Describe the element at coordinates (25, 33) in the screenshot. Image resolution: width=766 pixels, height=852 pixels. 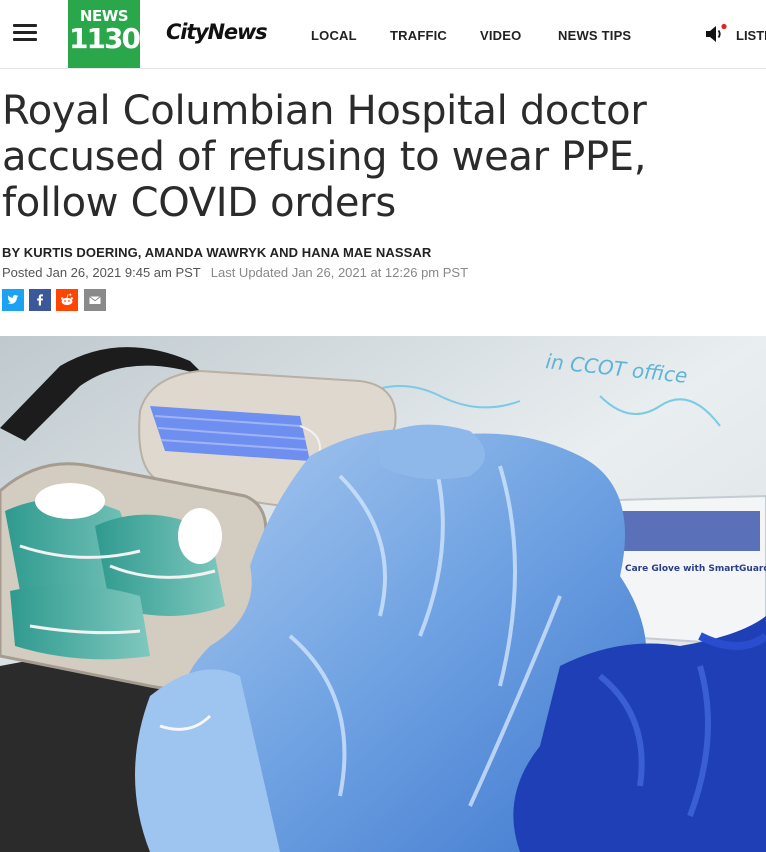
I see `menu-icon` at that location.